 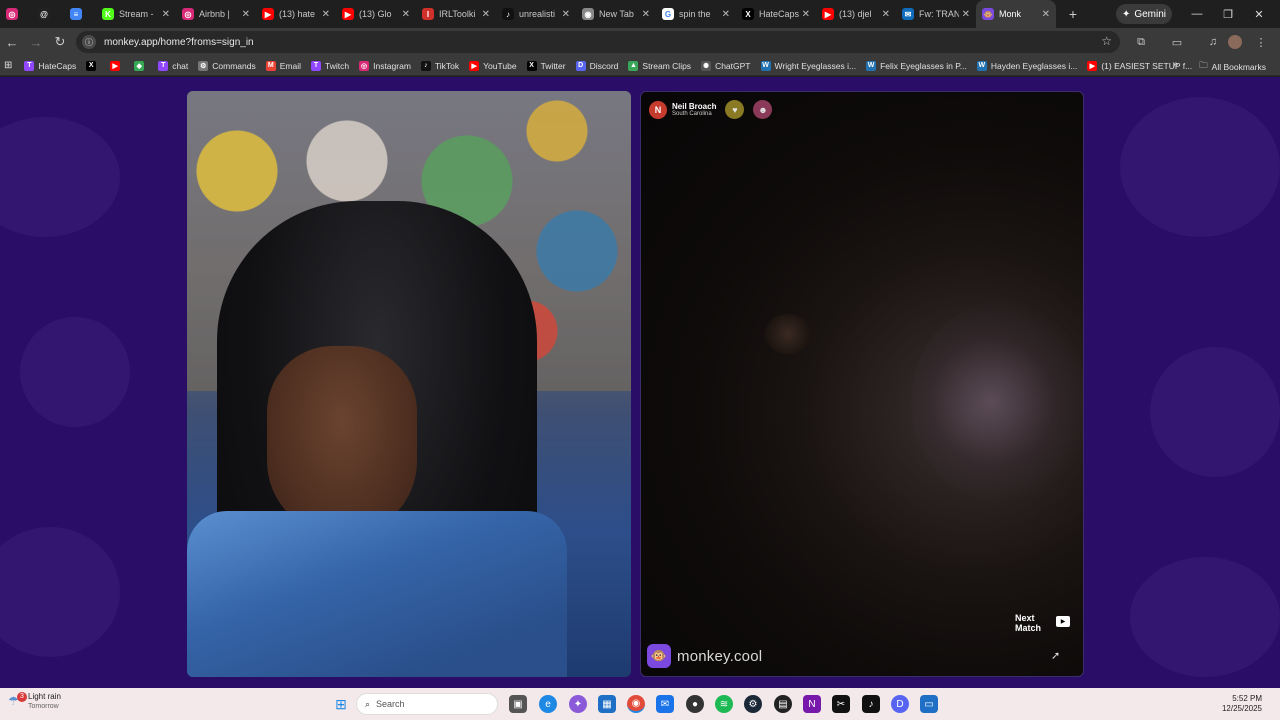 What do you see at coordinates (548, 704) in the screenshot?
I see `edge-icon: e` at bounding box center [548, 704].